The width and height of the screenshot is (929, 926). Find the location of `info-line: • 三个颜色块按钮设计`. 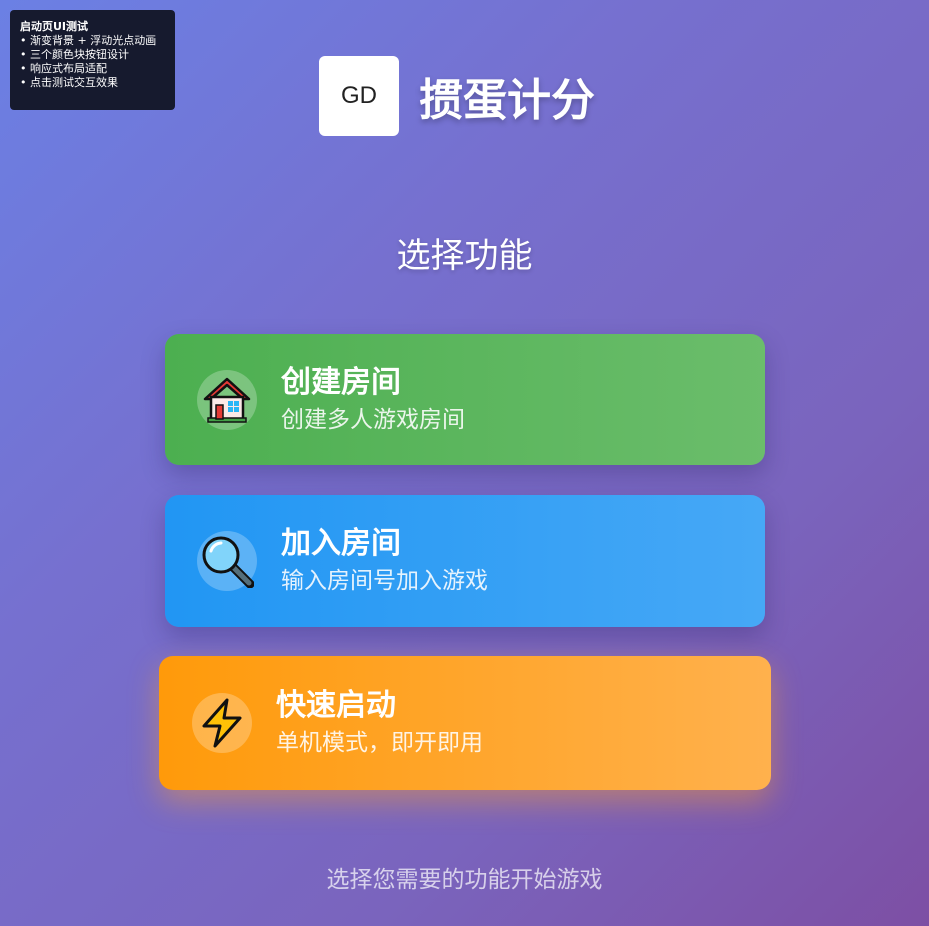

info-line: • 三个颜色块按钮设计 is located at coordinates (74, 54).